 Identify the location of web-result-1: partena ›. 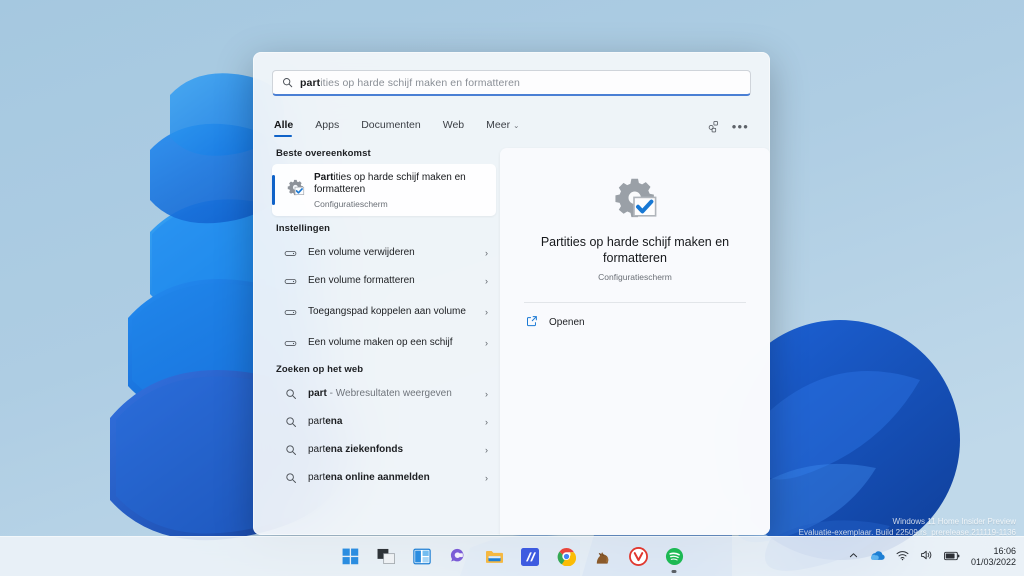
(384, 422).